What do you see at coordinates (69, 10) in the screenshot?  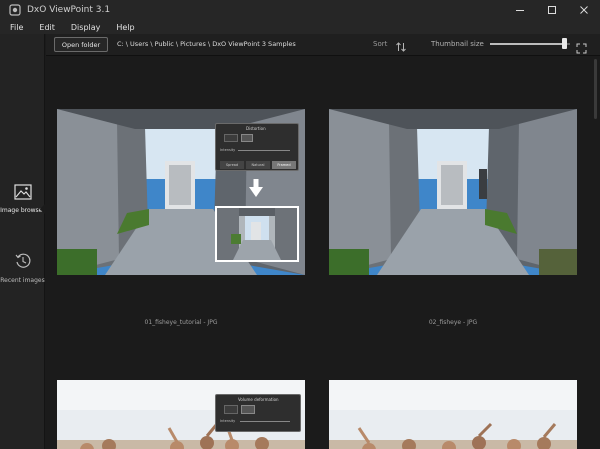 I see `window-title: DxO ViewPoint 3.1` at bounding box center [69, 10].